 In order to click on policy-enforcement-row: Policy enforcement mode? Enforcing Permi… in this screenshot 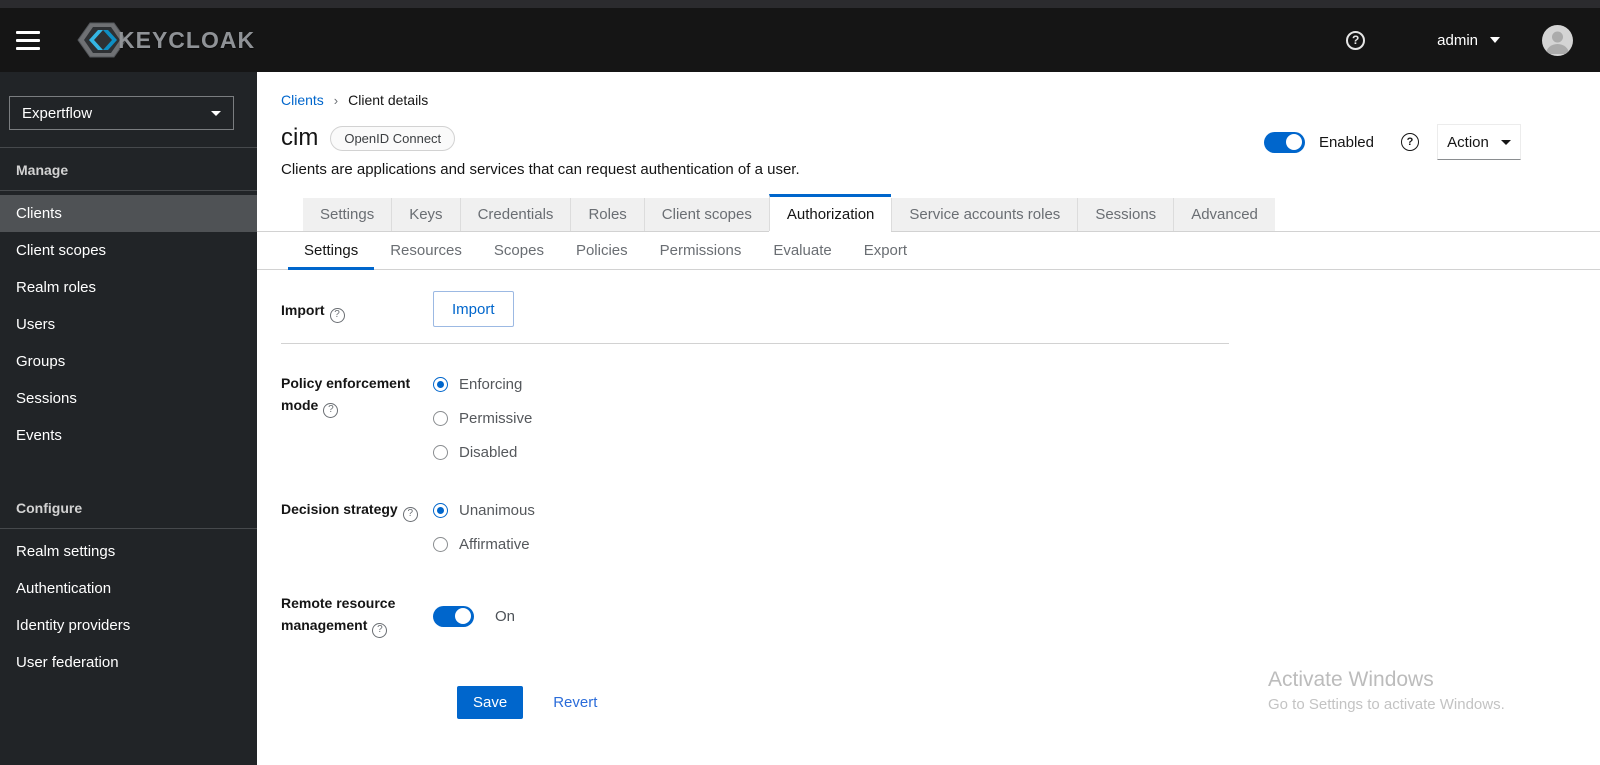, I will do `click(940, 417)`.